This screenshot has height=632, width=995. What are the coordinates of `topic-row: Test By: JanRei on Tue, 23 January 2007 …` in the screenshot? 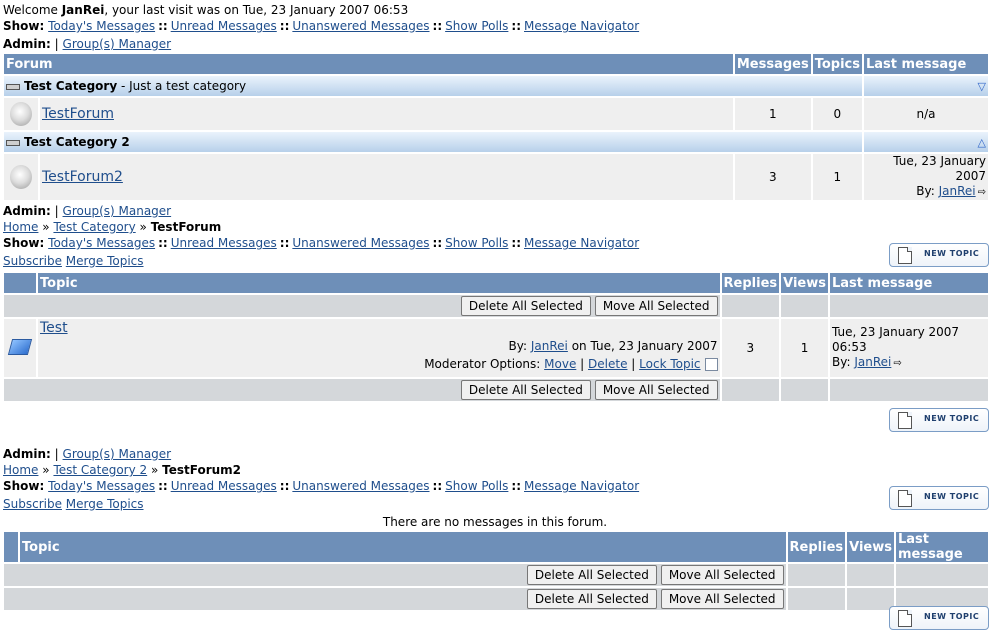 It's located at (496, 348).